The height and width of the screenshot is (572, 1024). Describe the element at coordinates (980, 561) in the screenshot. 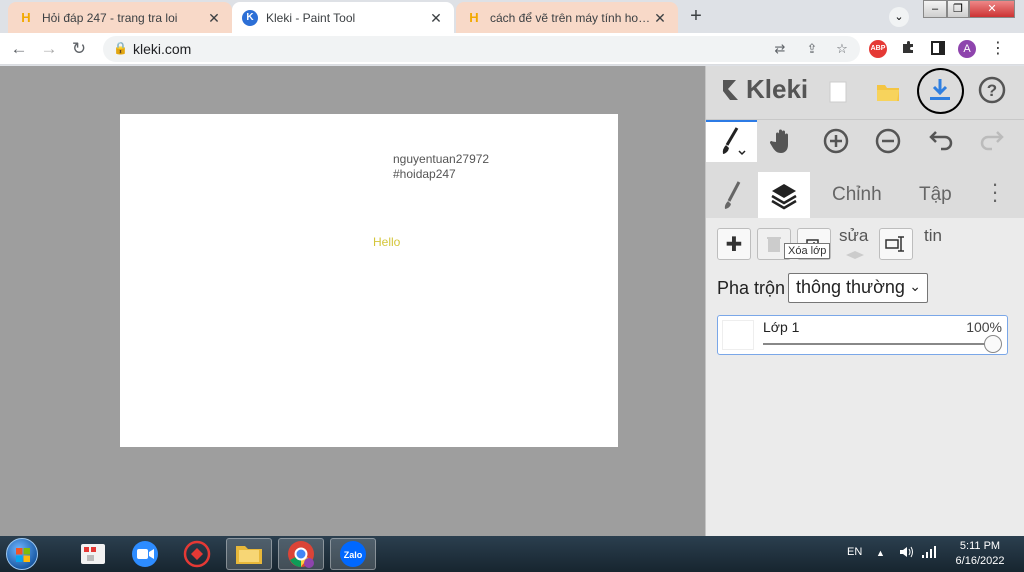

I see `clock-date: 6/16/2022` at that location.